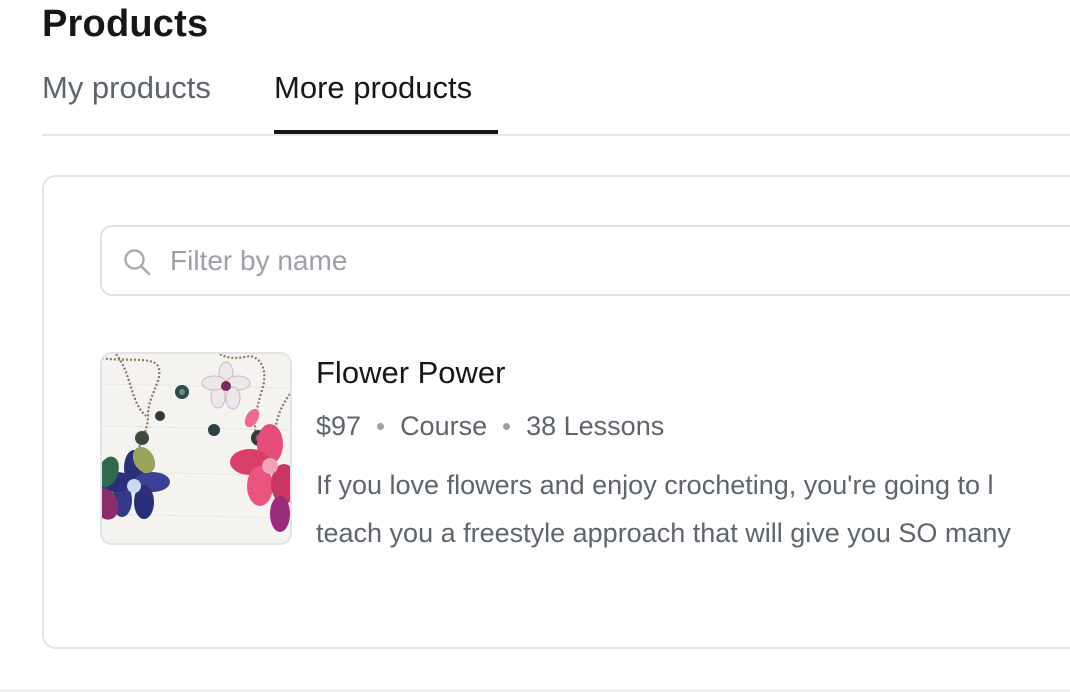 Image resolution: width=1070 pixels, height=692 pixels. Describe the element at coordinates (556, 100) in the screenshot. I see `product-tabs: My products More products` at that location.